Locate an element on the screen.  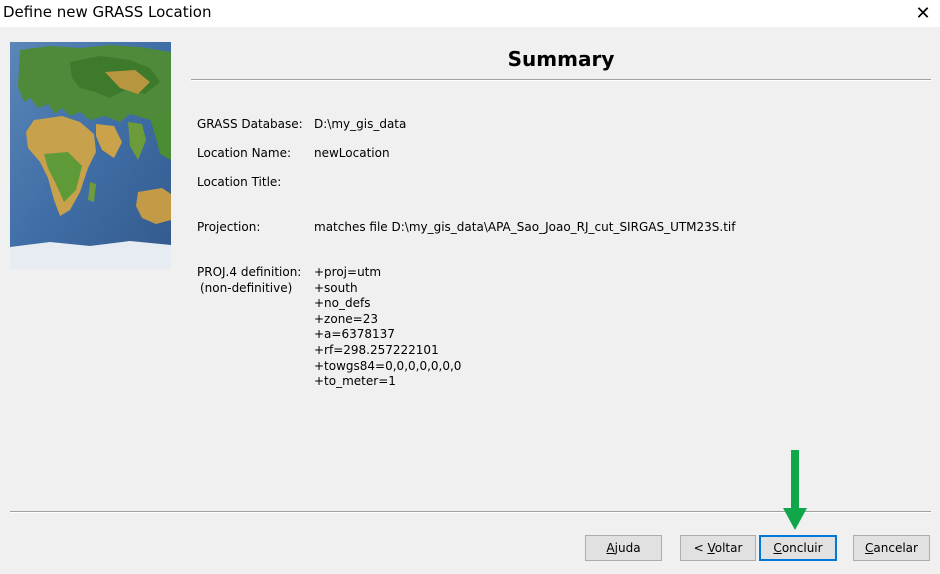
proj4-label: PROJ.4 definition: is located at coordinates (249, 272).